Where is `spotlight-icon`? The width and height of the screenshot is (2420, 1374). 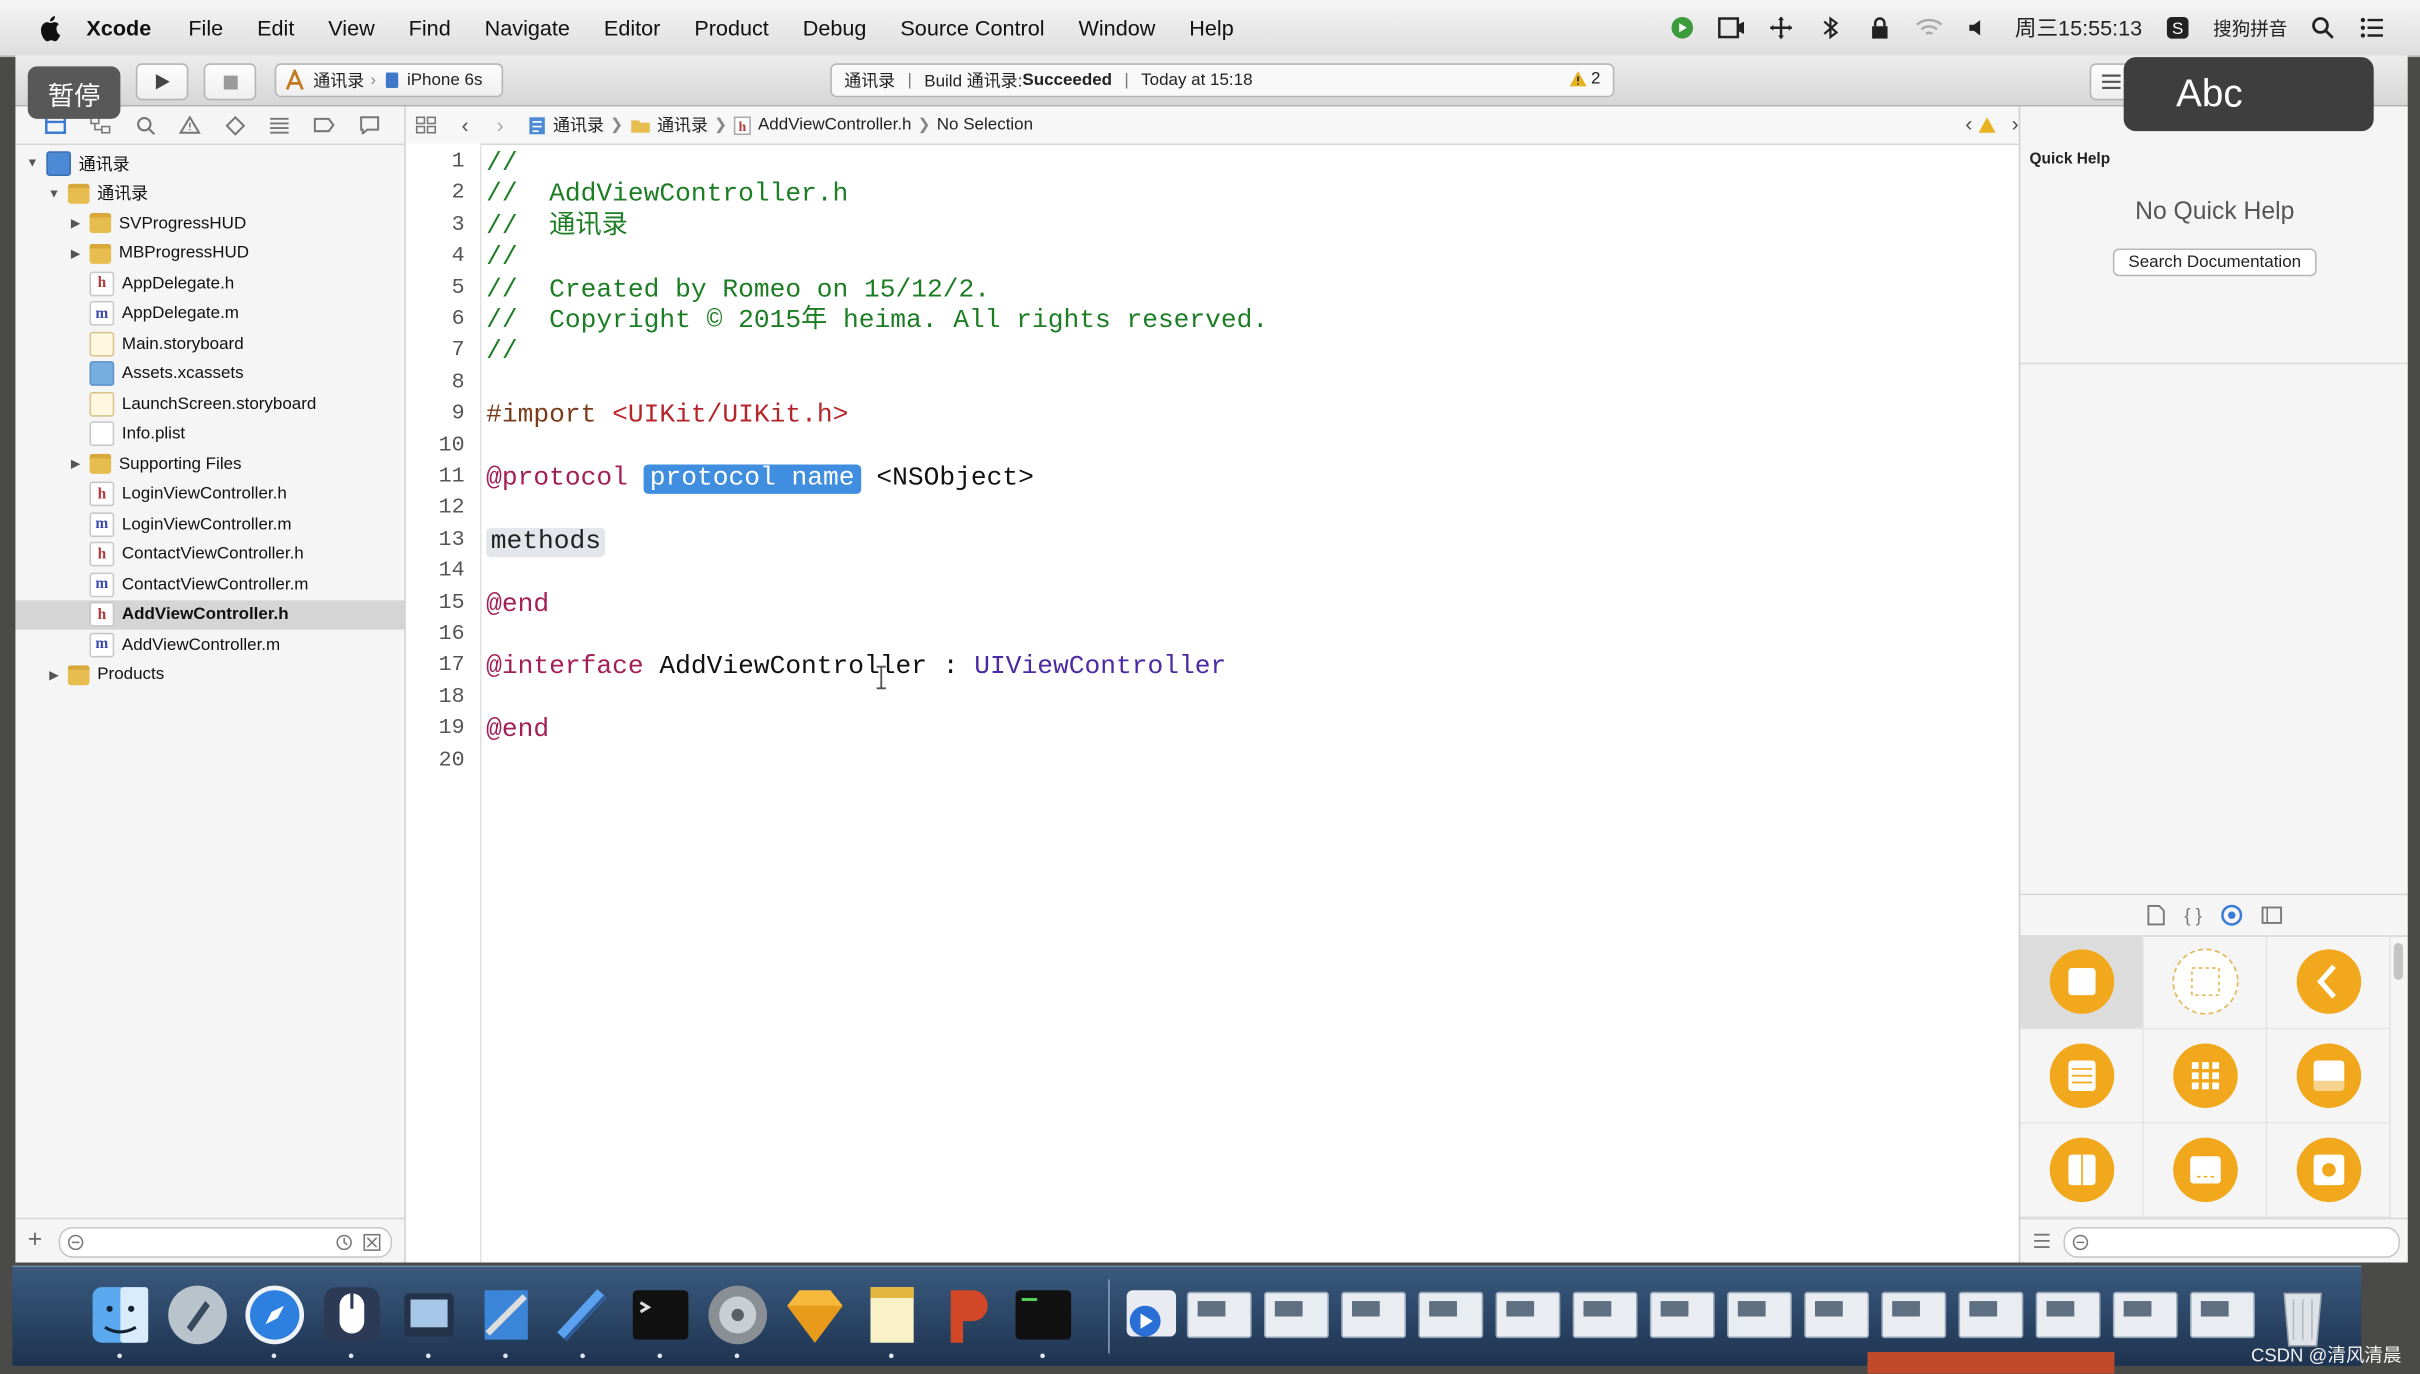
spotlight-icon is located at coordinates (2323, 28).